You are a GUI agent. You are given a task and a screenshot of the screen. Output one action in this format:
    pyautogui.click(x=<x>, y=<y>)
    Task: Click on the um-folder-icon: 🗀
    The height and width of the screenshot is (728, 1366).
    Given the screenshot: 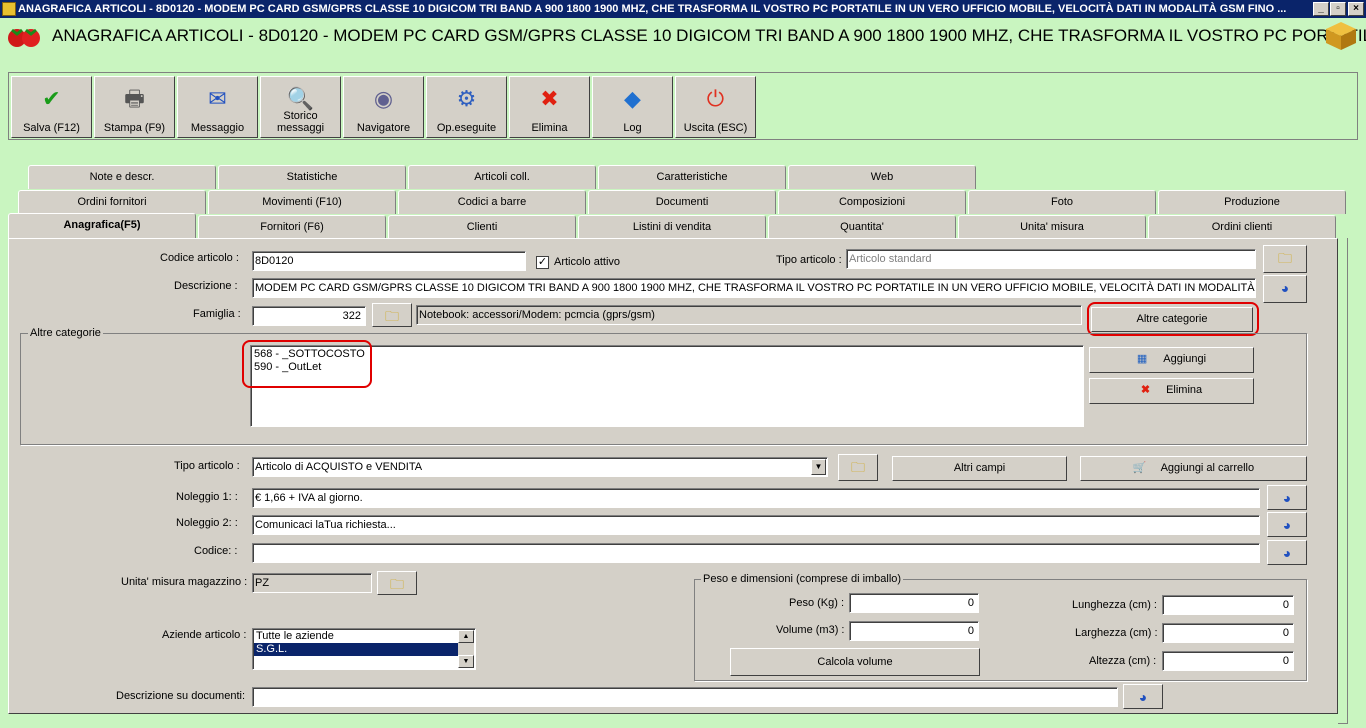 What is the action you would take?
    pyautogui.click(x=397, y=583)
    